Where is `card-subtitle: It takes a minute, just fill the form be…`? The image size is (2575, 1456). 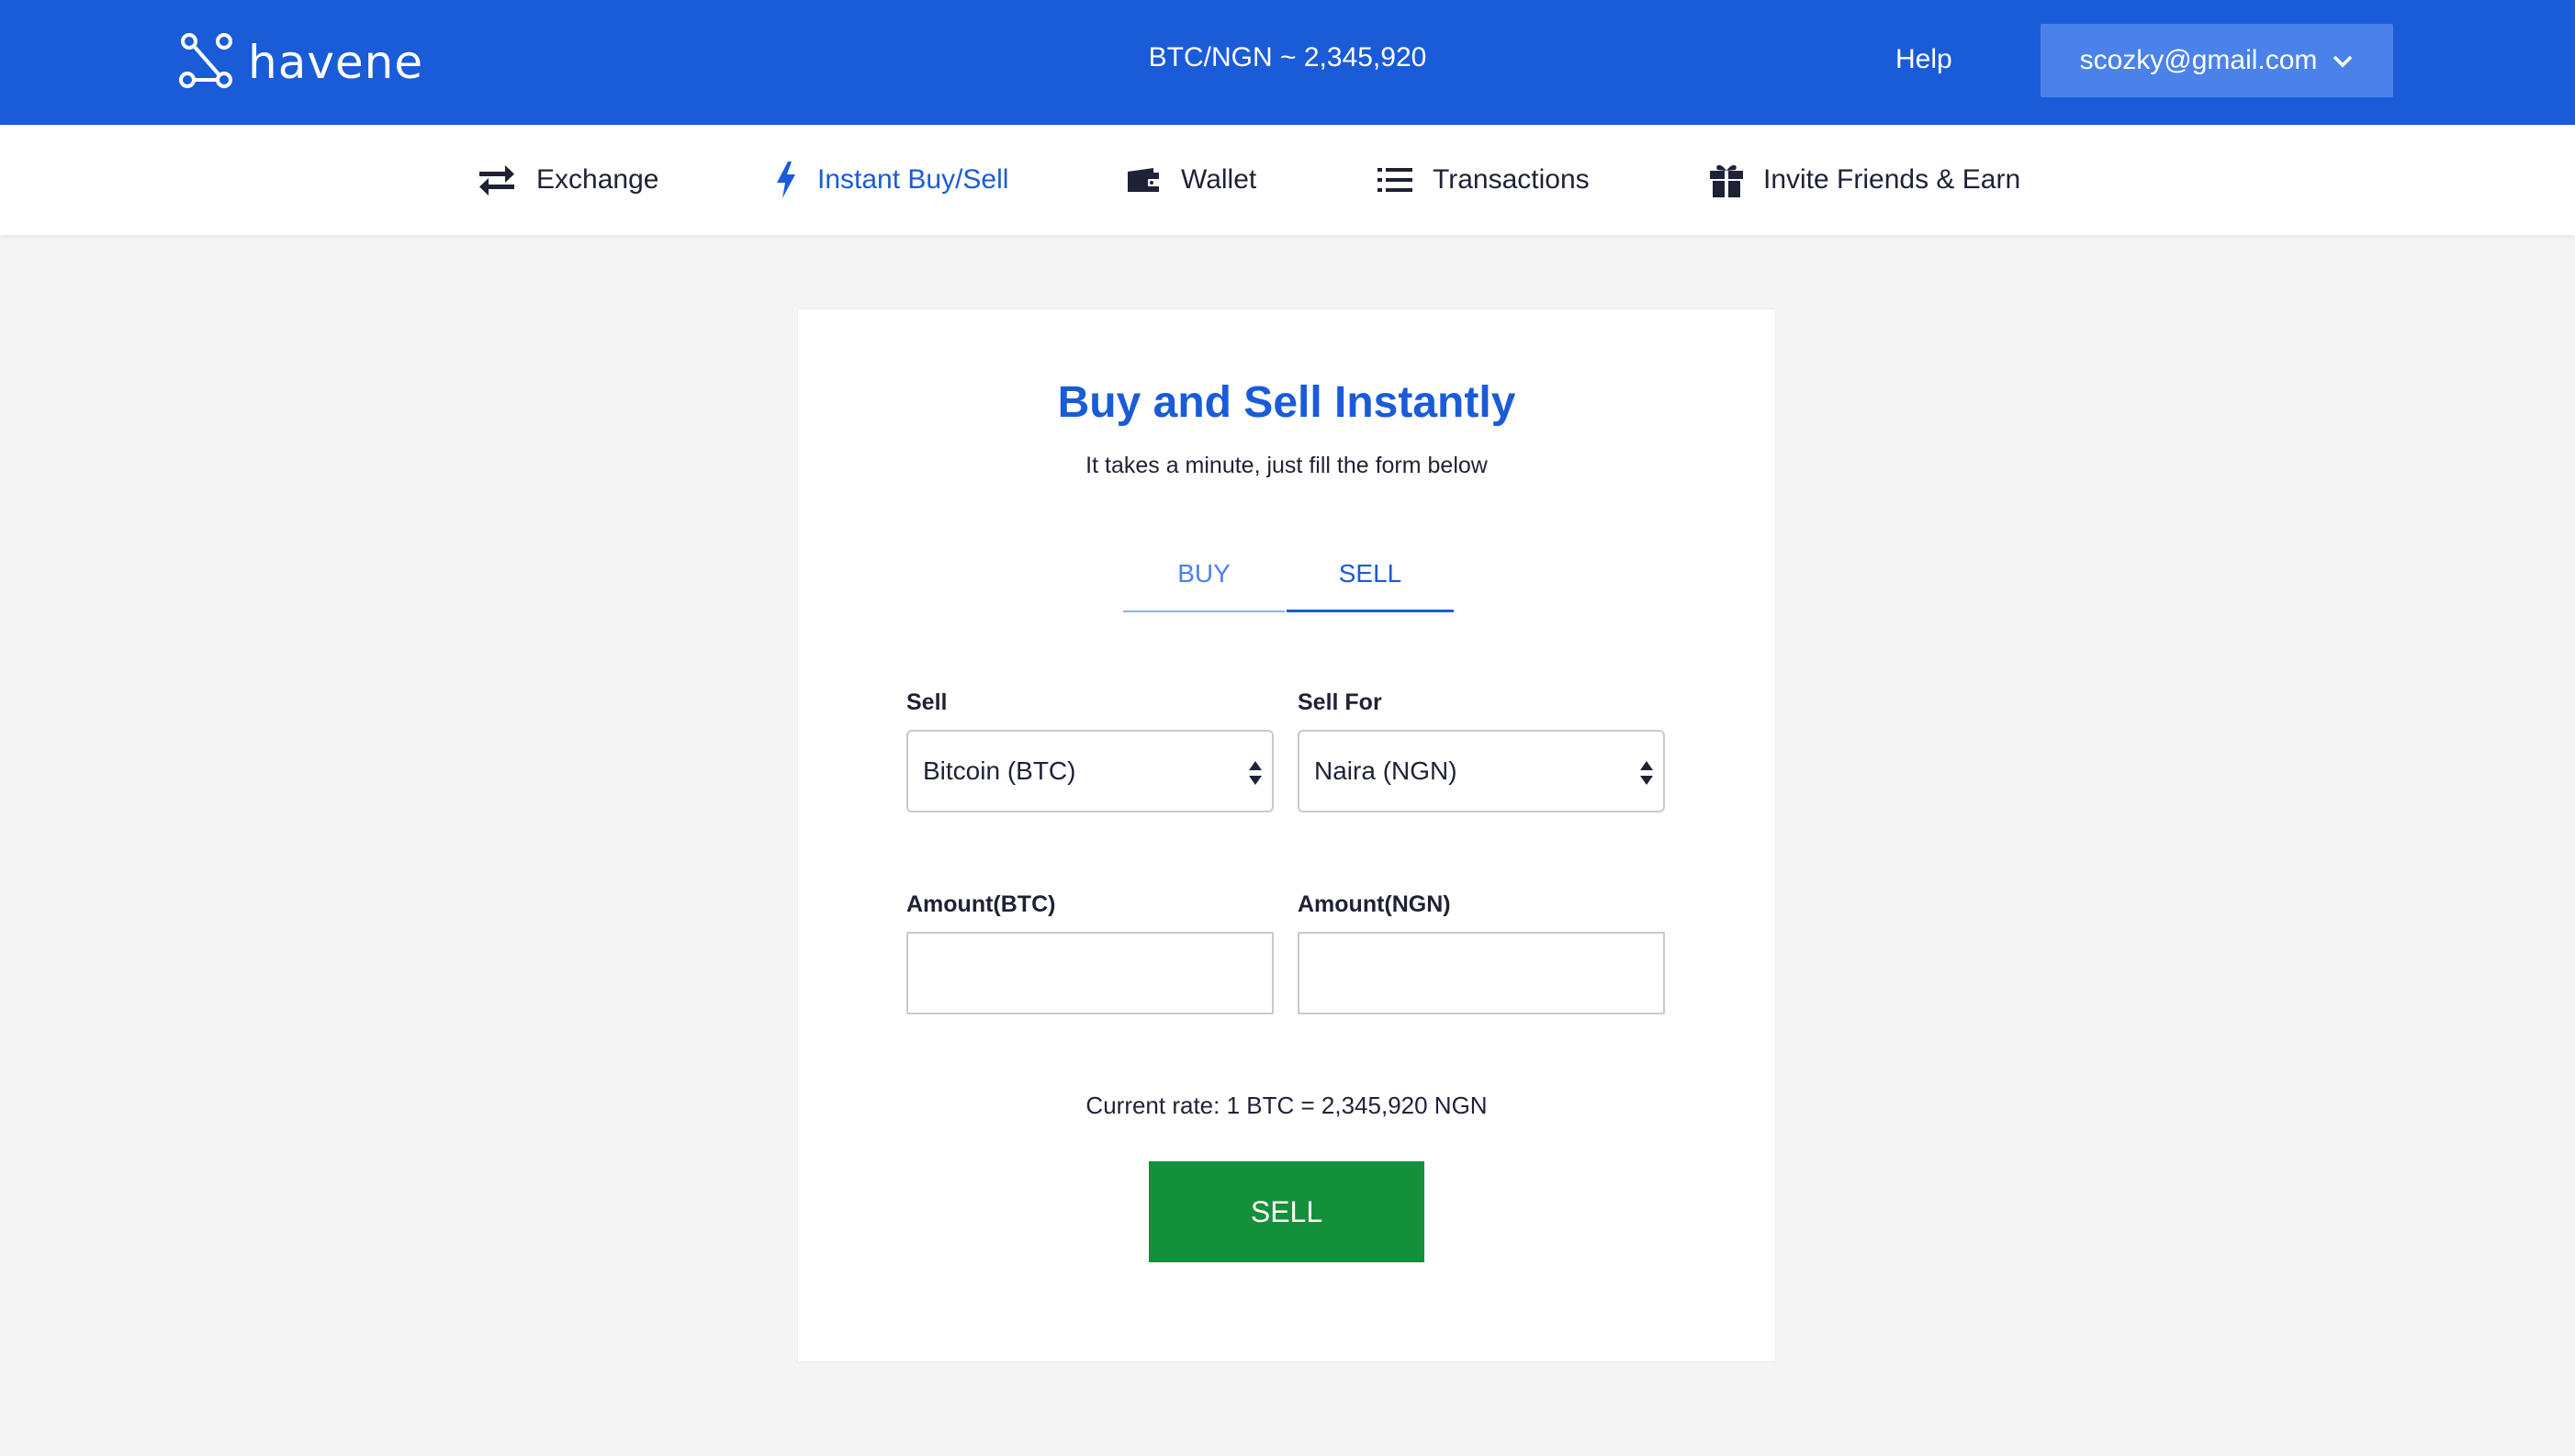
card-subtitle: It takes a minute, just fill the form be… is located at coordinates (1287, 465).